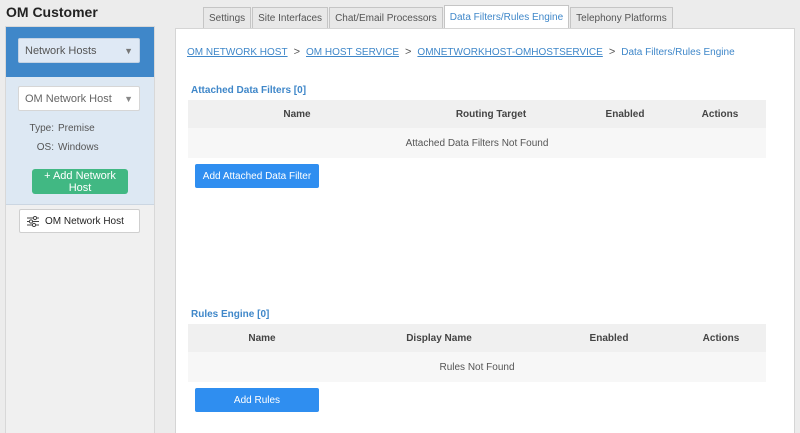 This screenshot has width=800, height=433. What do you see at coordinates (45, 147) in the screenshot?
I see `os-label: OS:` at bounding box center [45, 147].